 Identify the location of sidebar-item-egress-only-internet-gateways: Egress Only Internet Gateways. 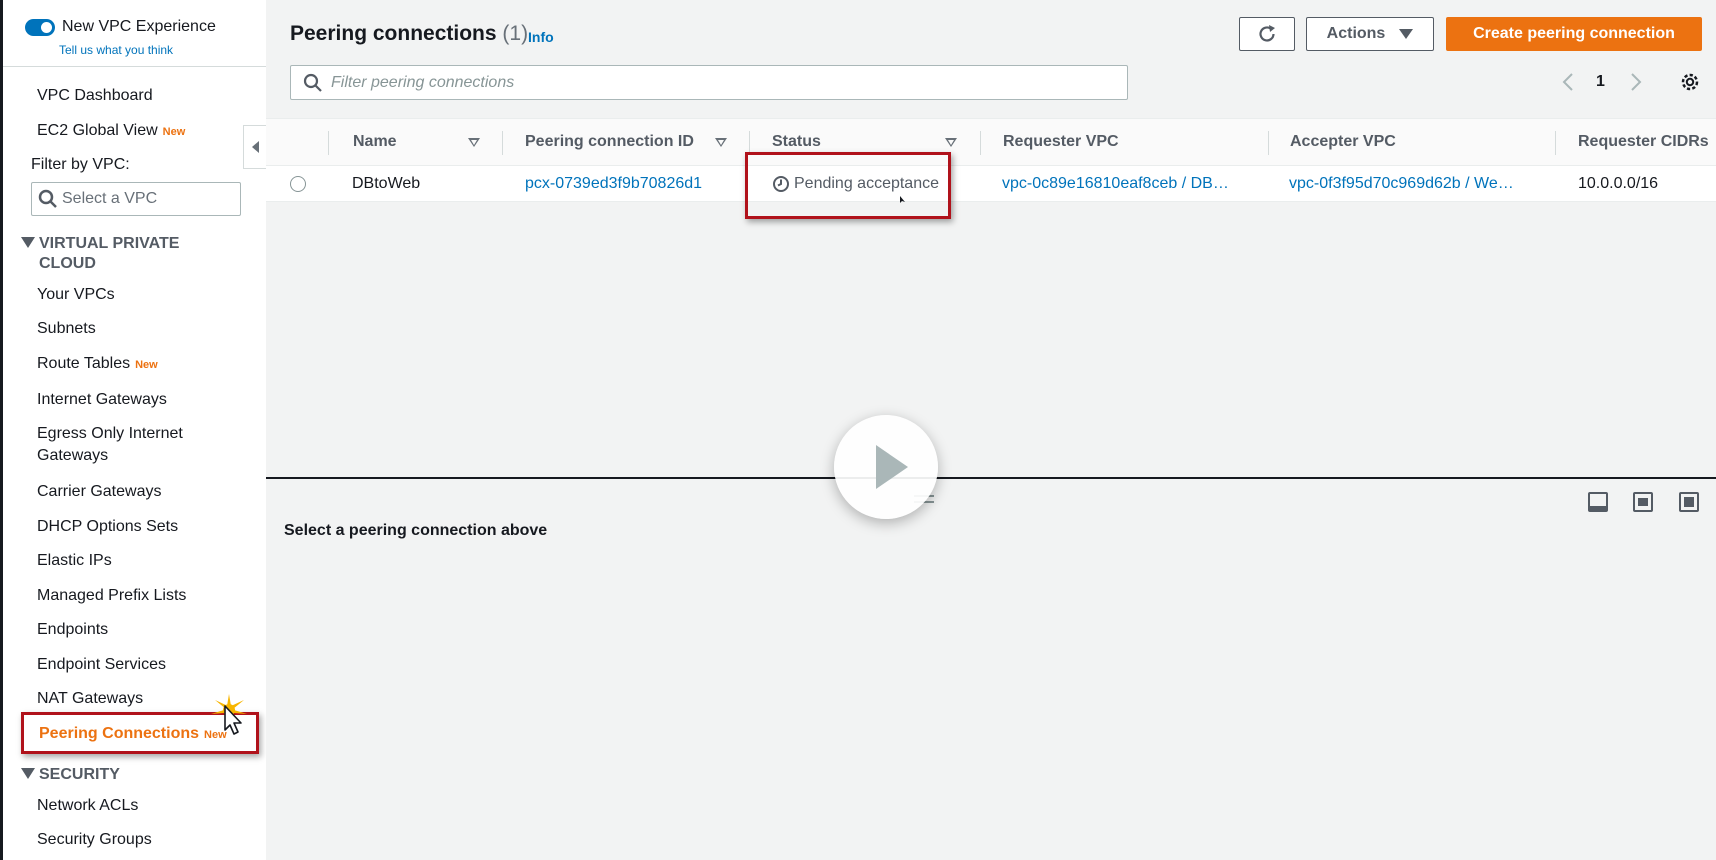
(110, 445).